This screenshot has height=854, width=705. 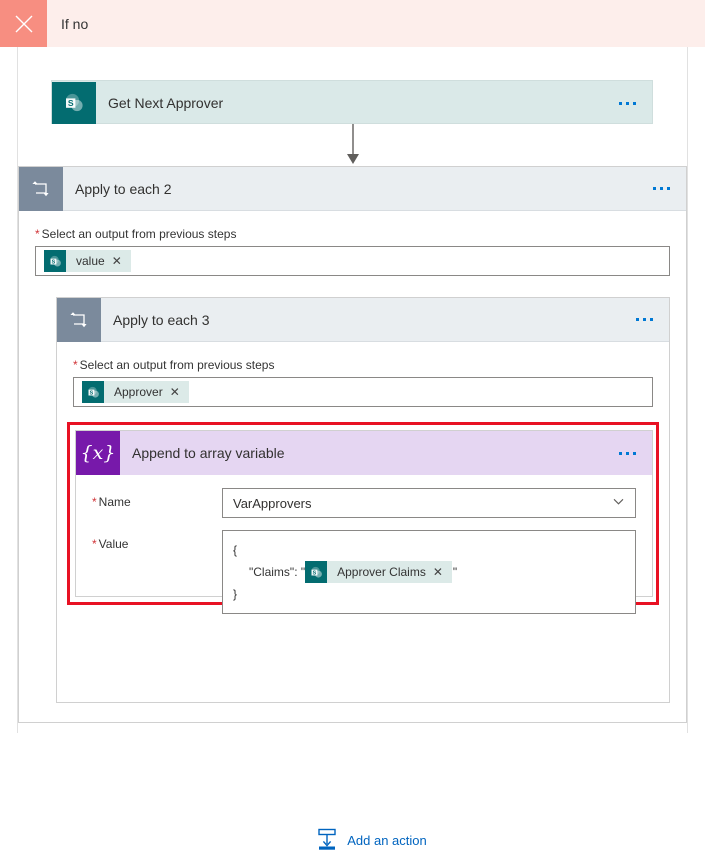 What do you see at coordinates (687, 390) in the screenshot?
I see `right-rail-divider` at bounding box center [687, 390].